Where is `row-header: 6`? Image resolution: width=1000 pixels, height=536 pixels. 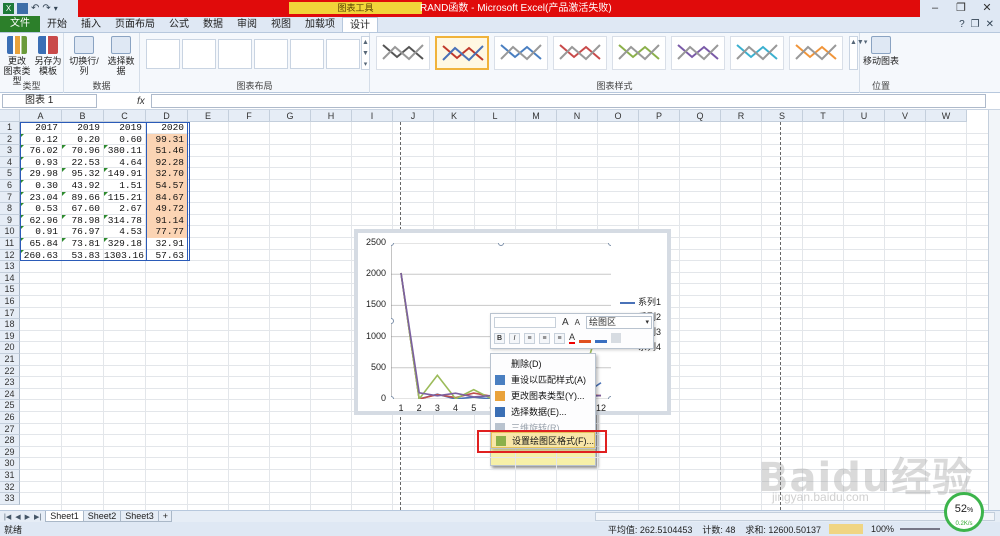
row-header: 6 is located at coordinates (10, 186).